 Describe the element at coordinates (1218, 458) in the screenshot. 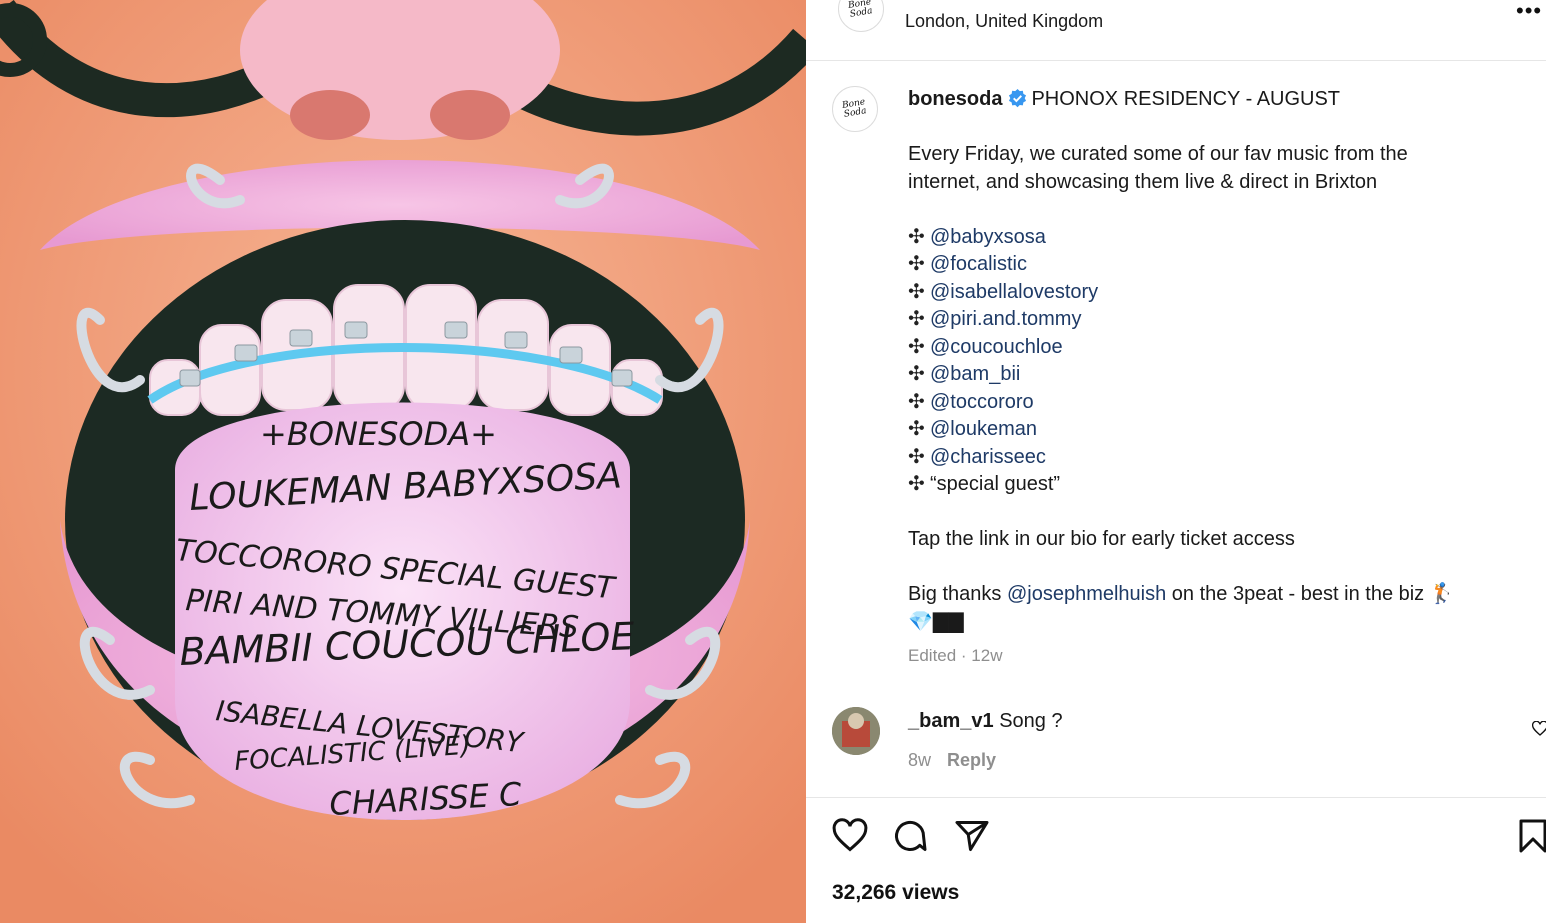

I see `artist-list-item: ✣ @charisseec` at that location.